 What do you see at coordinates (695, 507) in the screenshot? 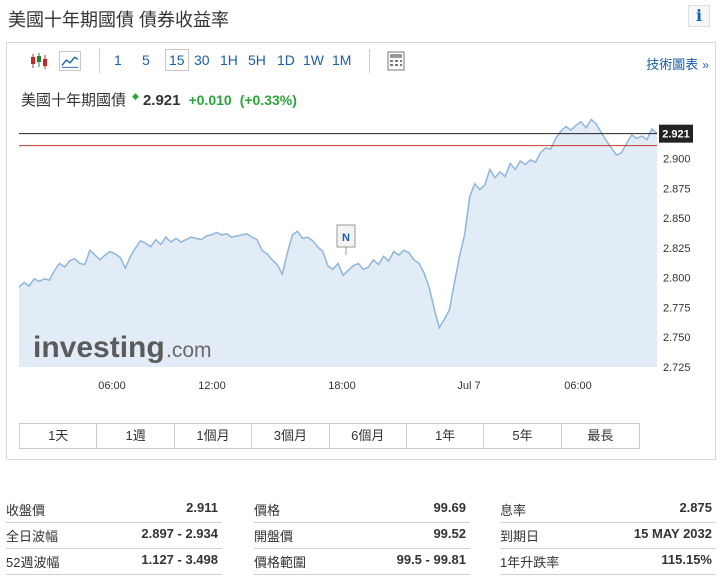
I see `stat-value: 2.875` at bounding box center [695, 507].